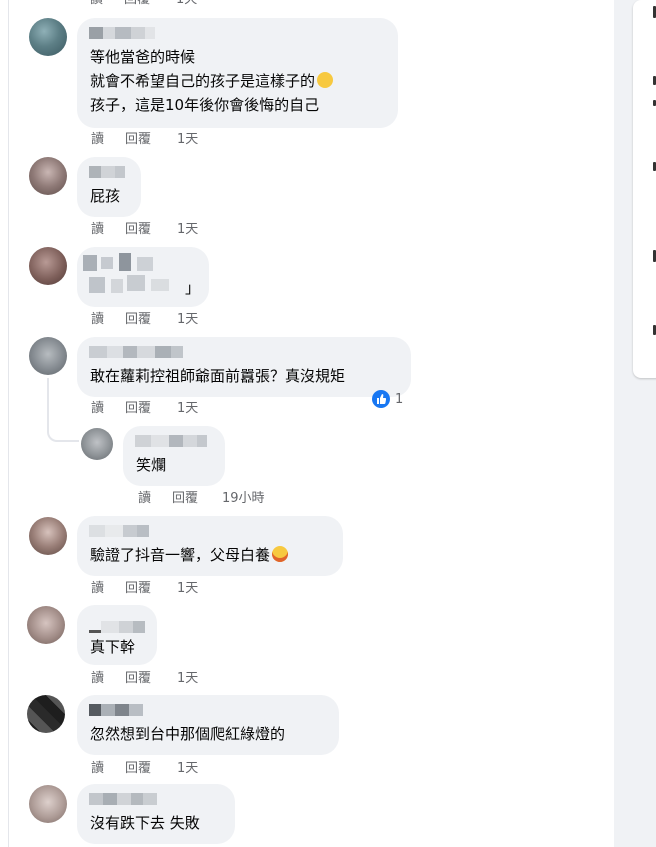  Describe the element at coordinates (399, 399) in the screenshot. I see `reaction-count: 1` at that location.